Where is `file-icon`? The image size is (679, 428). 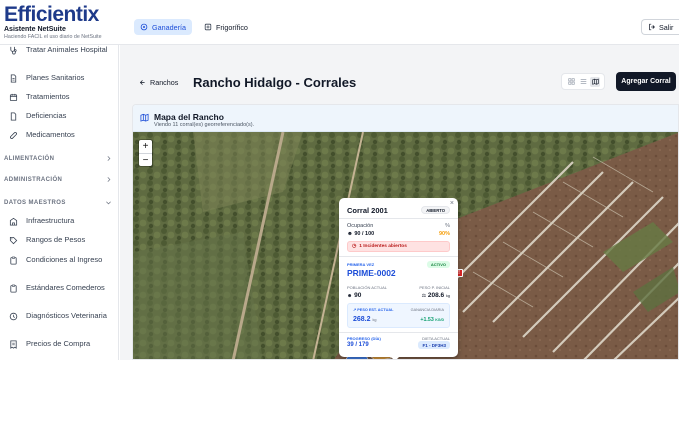
file-icon is located at coordinates (13, 116).